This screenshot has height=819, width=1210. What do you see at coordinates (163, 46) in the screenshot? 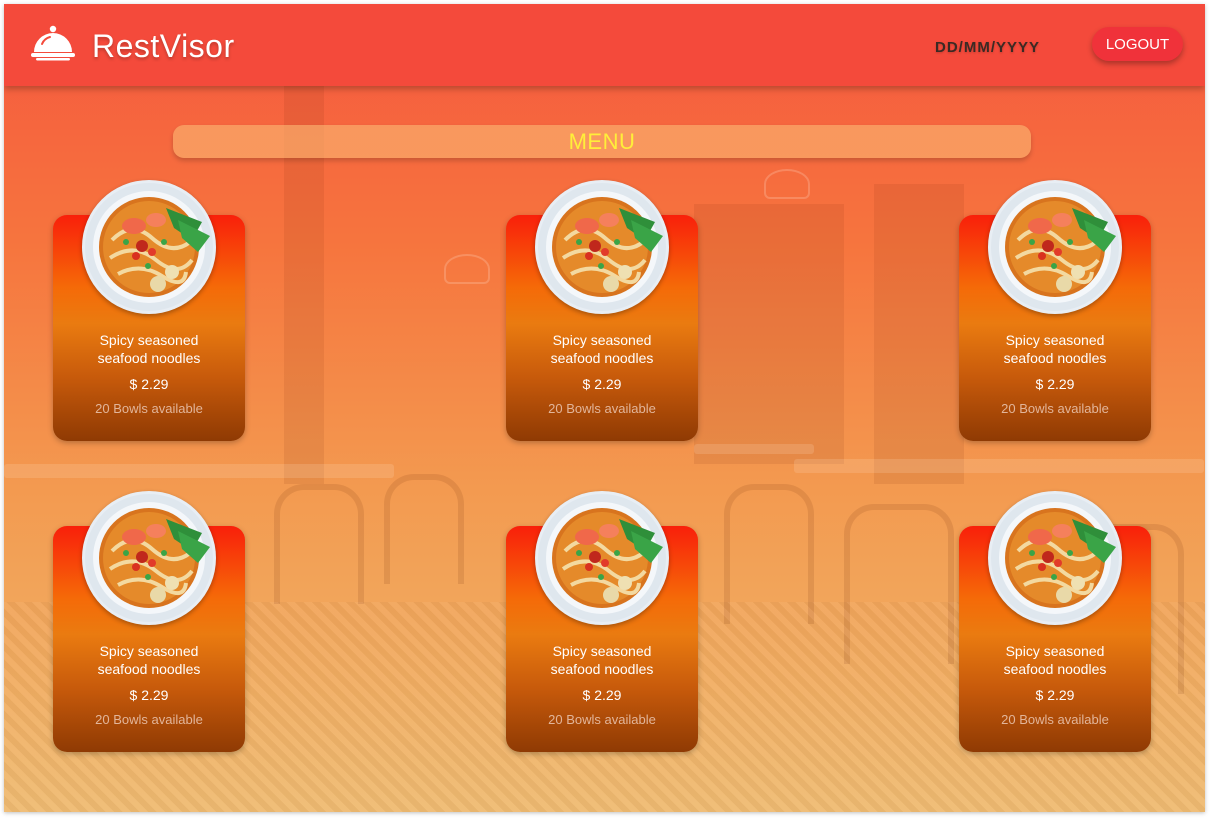
I see `app-title: RestVisor` at bounding box center [163, 46].